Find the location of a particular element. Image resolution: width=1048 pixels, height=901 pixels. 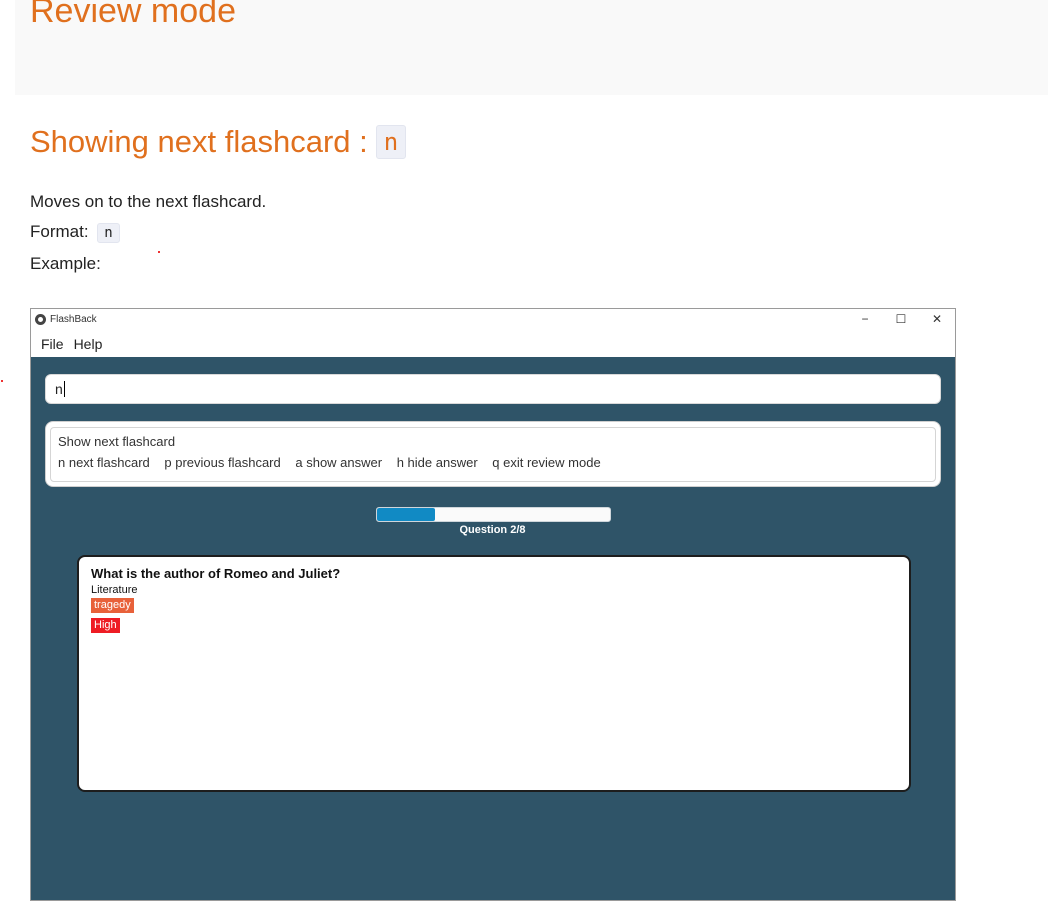

review-progress-fill is located at coordinates (406, 514).